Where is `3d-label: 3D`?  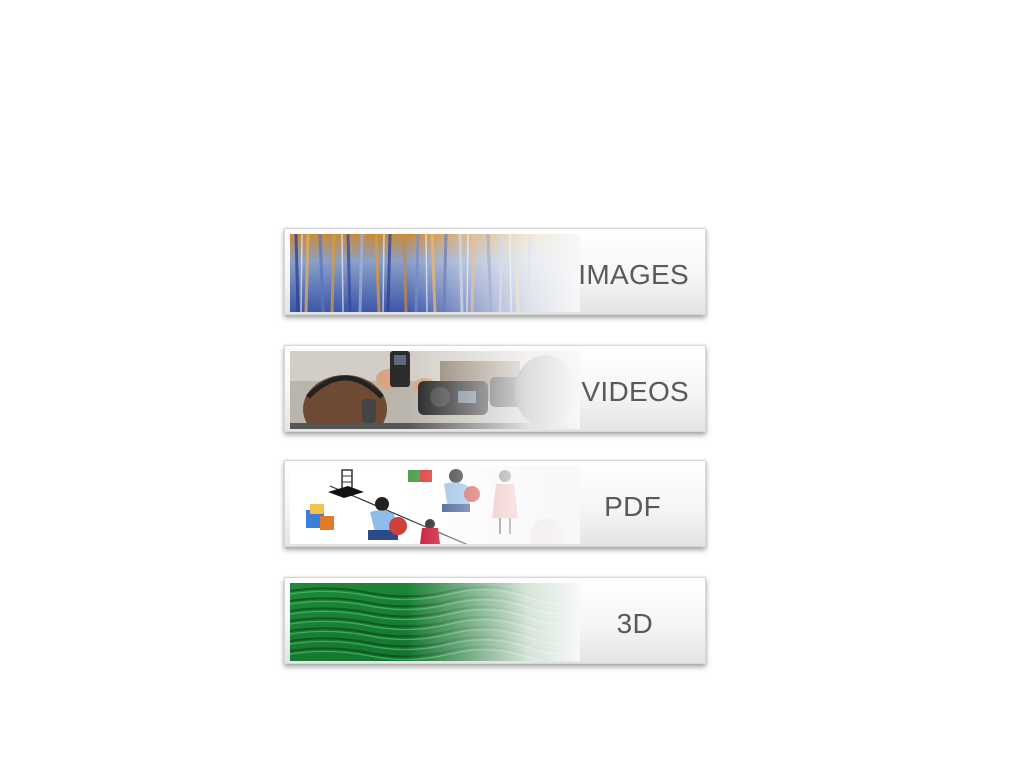 3d-label: 3D is located at coordinates (634, 623).